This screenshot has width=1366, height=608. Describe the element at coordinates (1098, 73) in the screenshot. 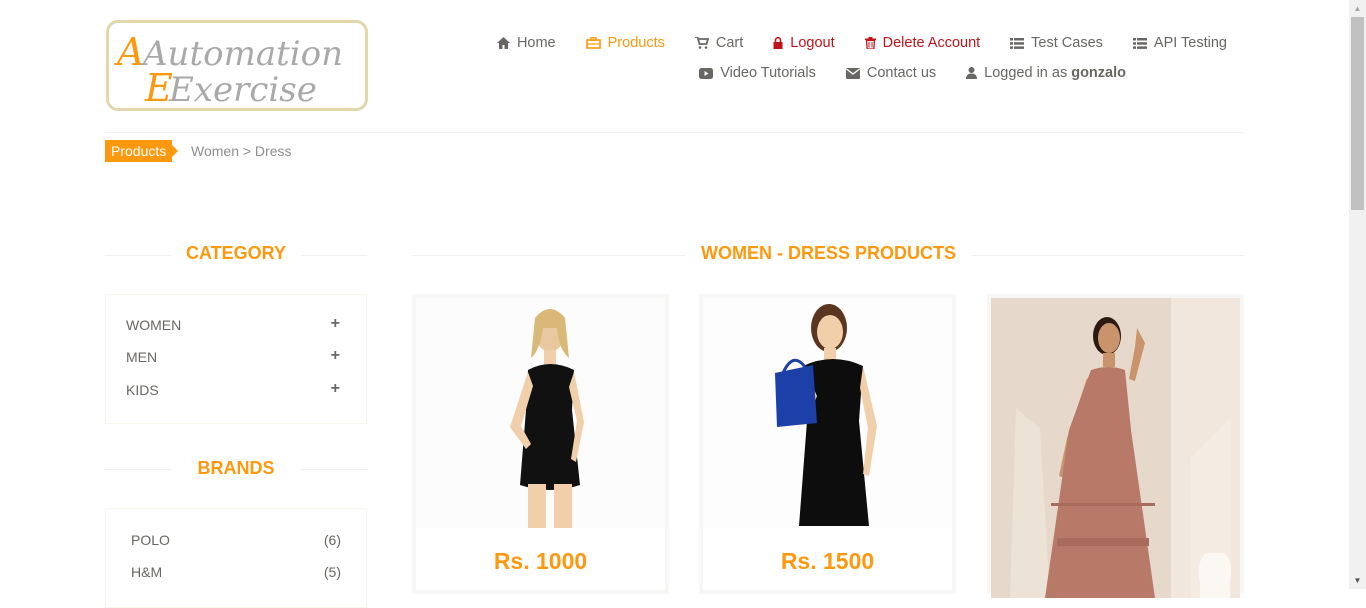

I see `username: gonzalo` at that location.